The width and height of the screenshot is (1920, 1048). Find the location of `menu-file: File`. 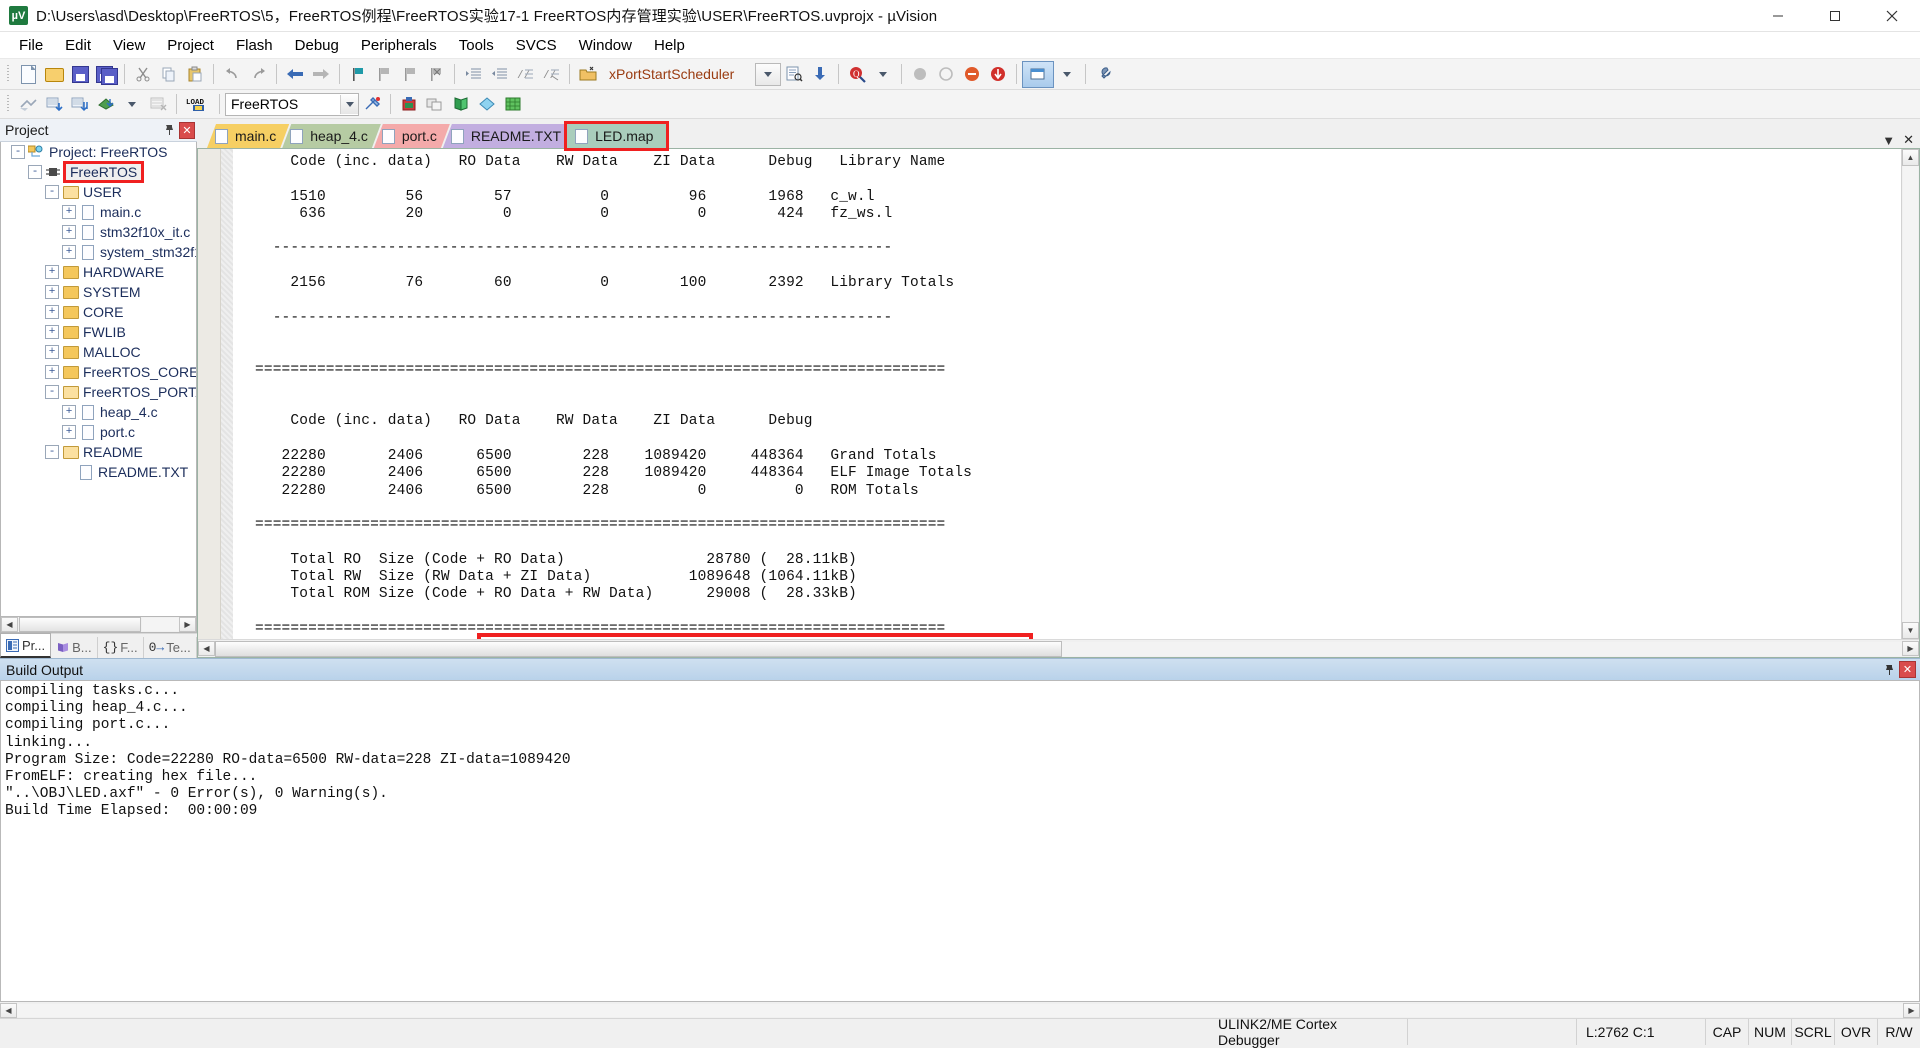

menu-file: File is located at coordinates (31, 45).